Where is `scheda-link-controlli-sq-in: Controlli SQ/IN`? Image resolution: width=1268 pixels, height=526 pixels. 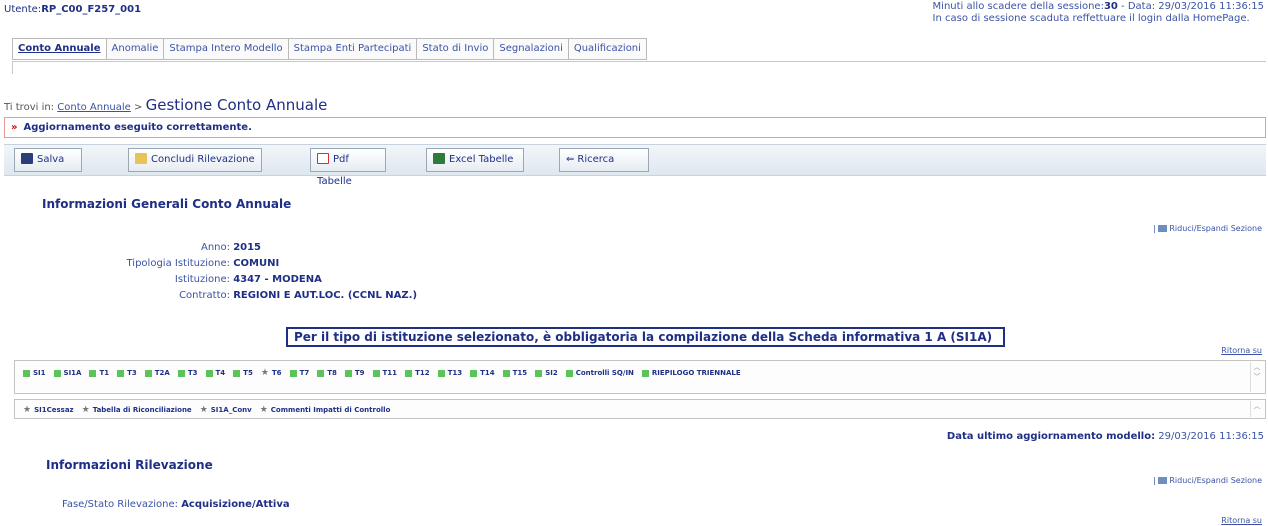 scheda-link-controlli-sq-in: Controlli SQ/IN is located at coordinates (599, 373).